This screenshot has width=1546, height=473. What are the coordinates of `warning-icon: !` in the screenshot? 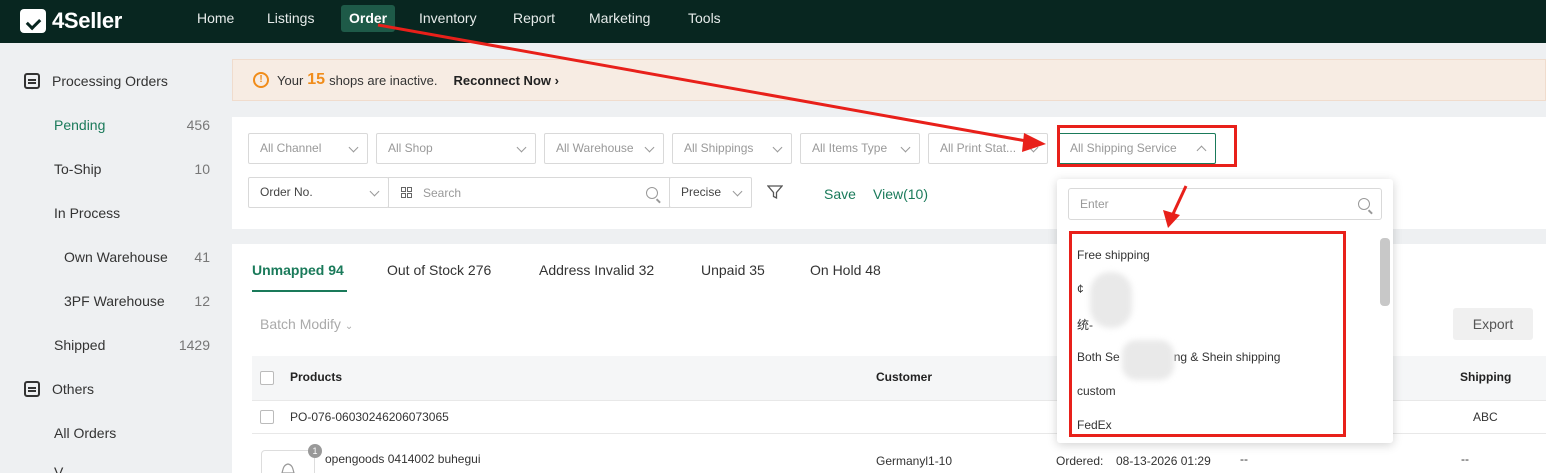 It's located at (261, 80).